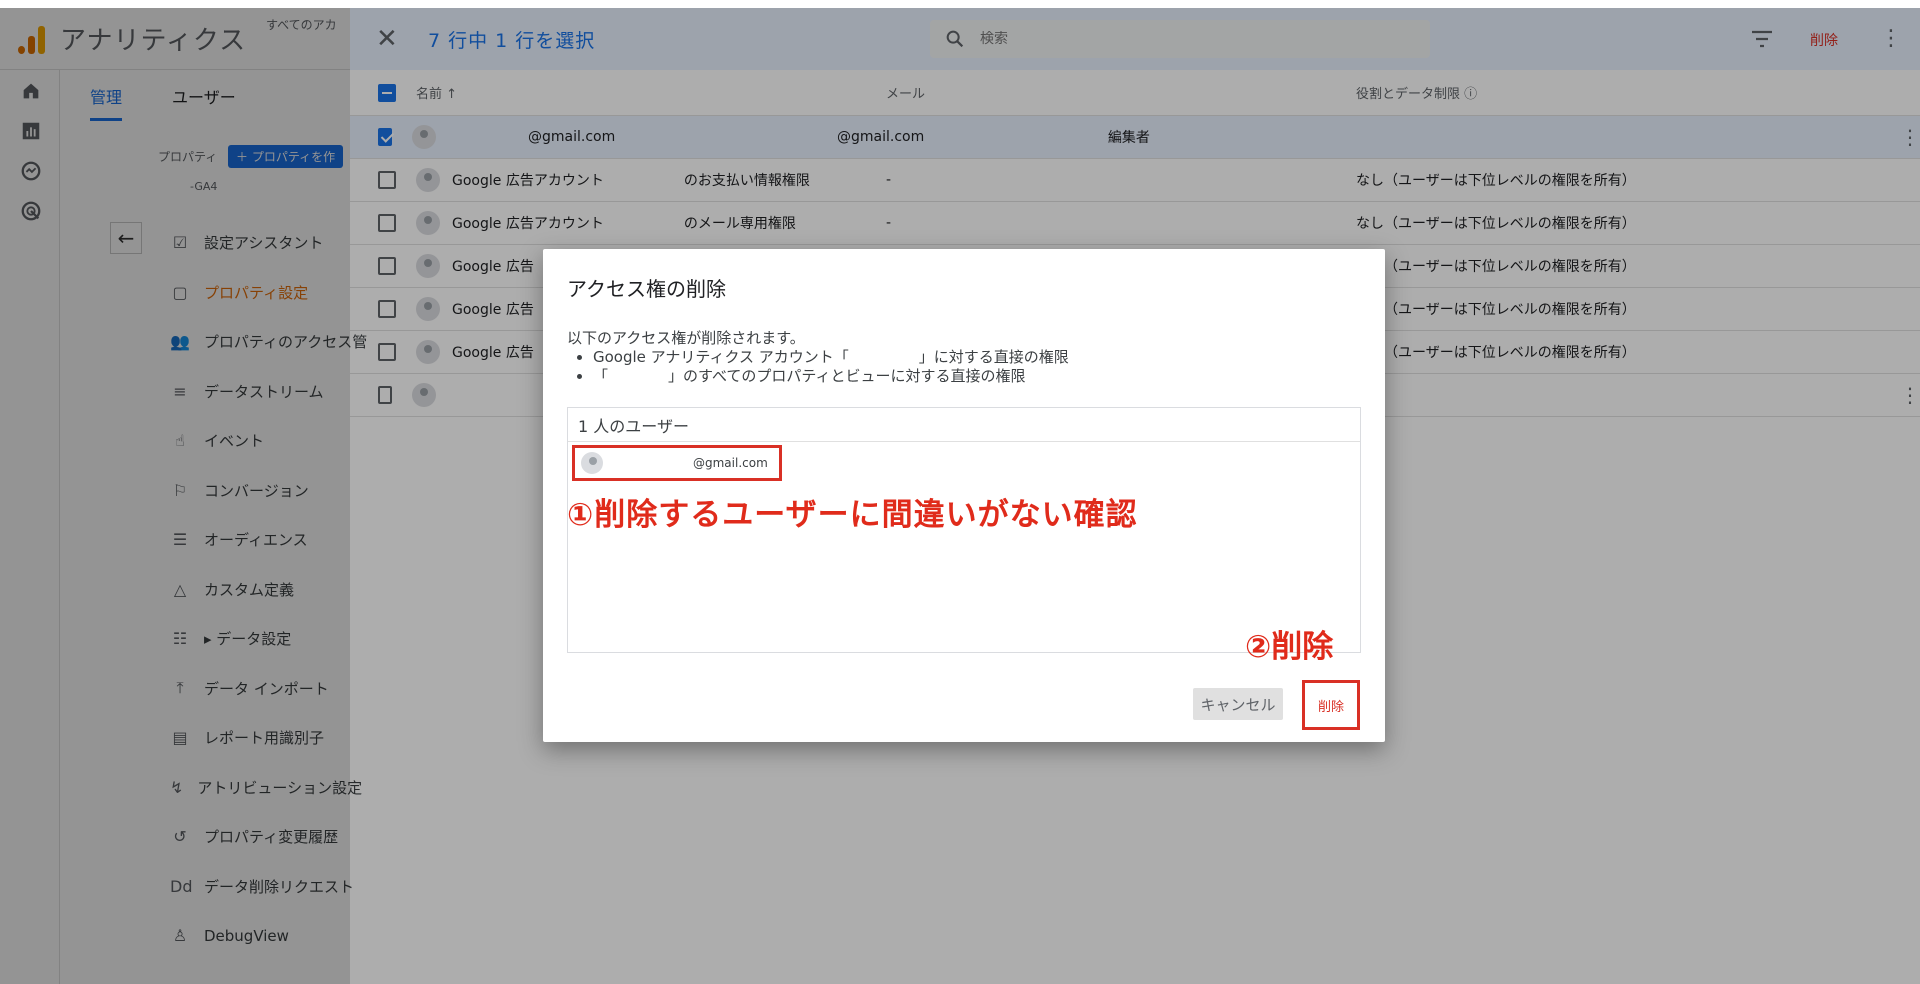  What do you see at coordinates (852, 515) in the screenshot?
I see `annotation-step1: ①削除するユーザーに間違いがない確認` at bounding box center [852, 515].